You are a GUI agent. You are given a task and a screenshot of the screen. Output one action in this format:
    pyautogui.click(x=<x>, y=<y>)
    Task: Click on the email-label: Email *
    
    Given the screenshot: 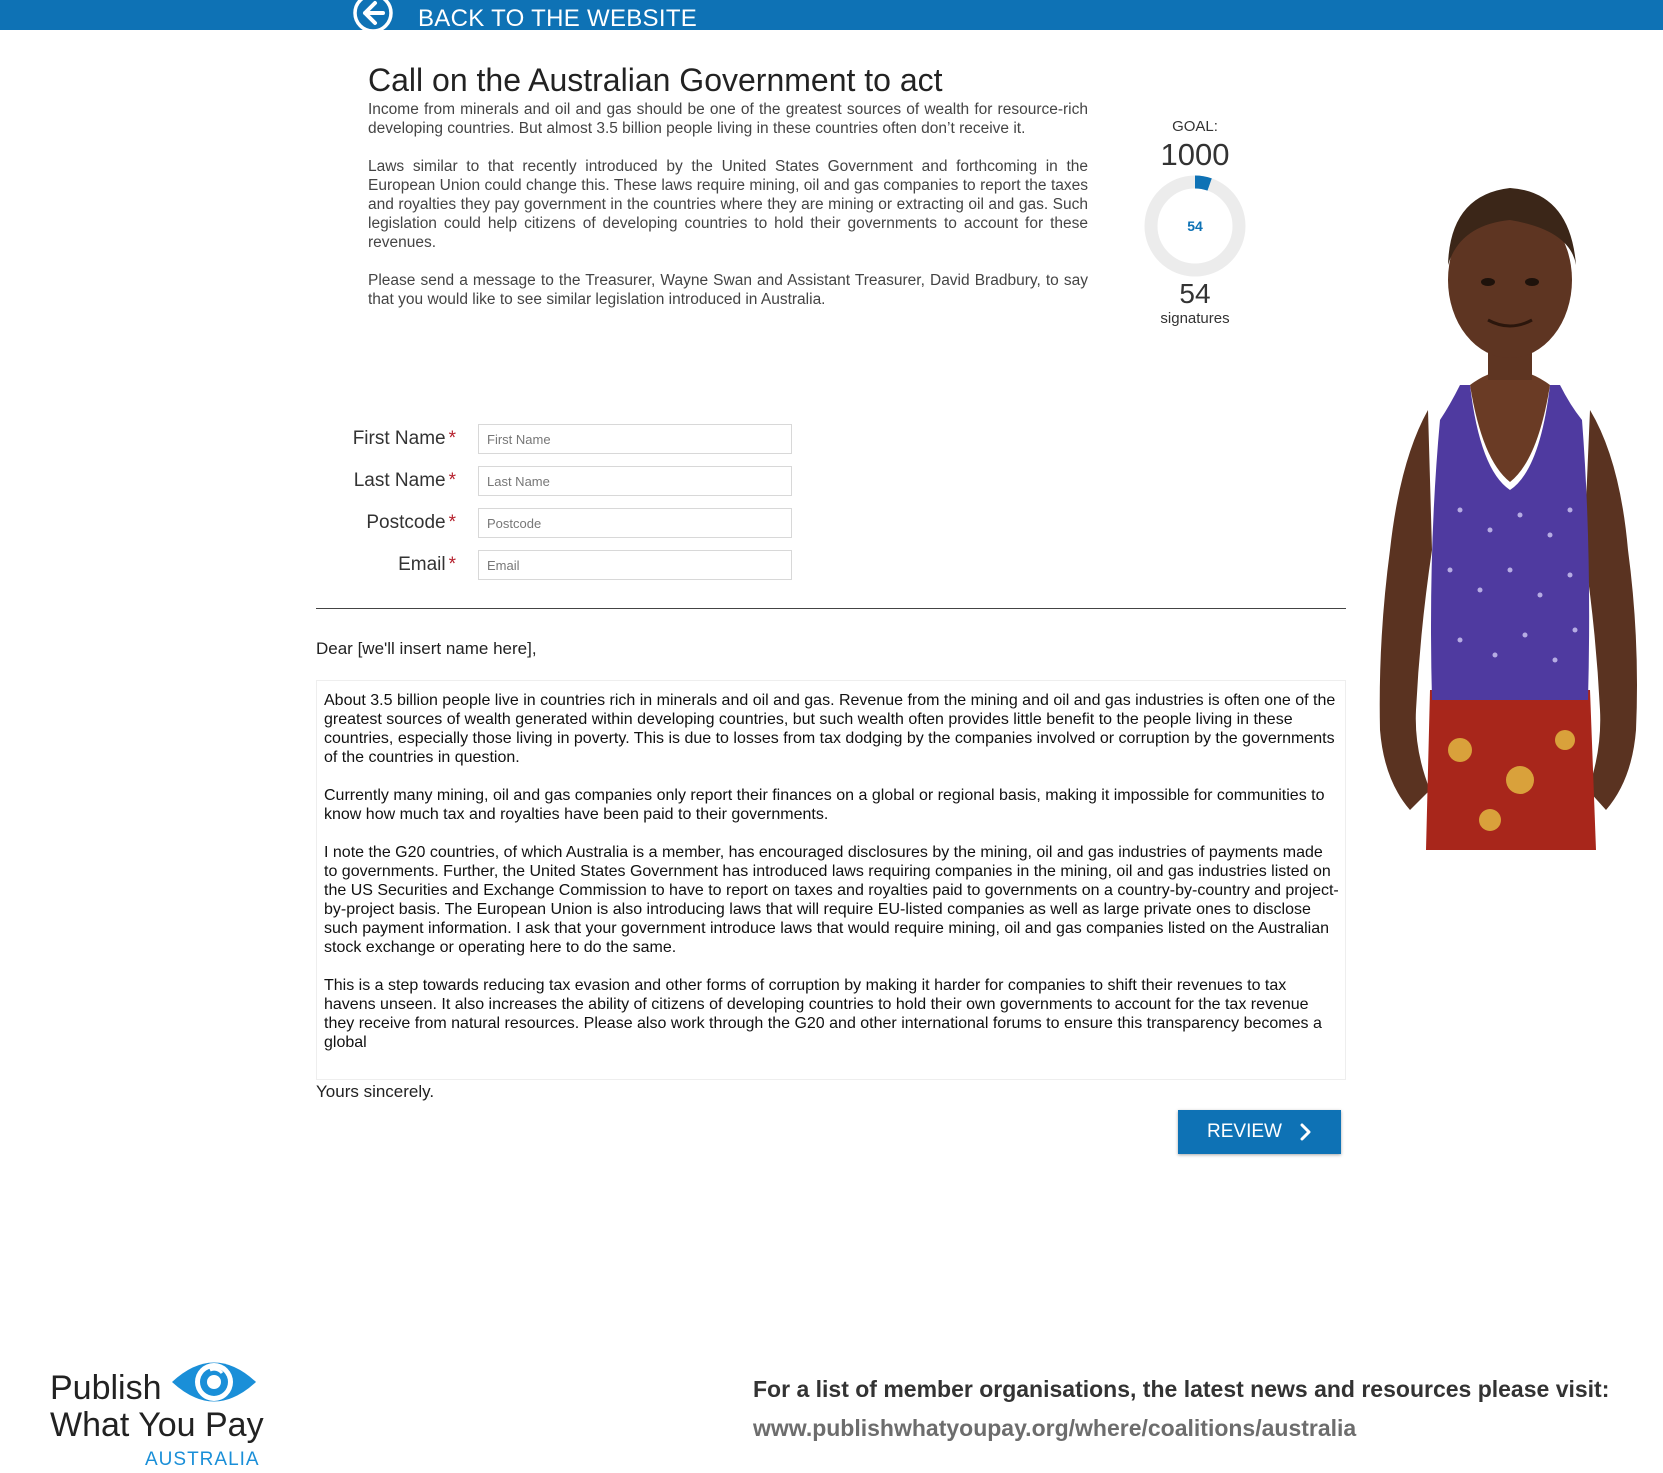 What is the action you would take?
    pyautogui.click(x=383, y=565)
    